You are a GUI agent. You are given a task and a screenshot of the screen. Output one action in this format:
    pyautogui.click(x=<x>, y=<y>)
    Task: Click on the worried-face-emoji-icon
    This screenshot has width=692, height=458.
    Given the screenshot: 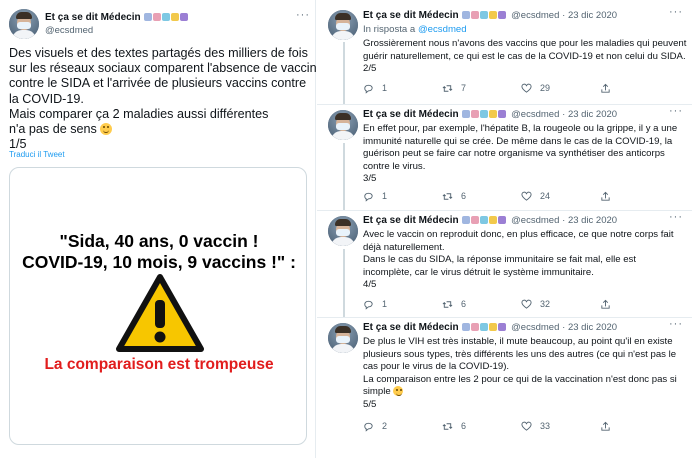 What is the action you would take?
    pyautogui.click(x=398, y=391)
    